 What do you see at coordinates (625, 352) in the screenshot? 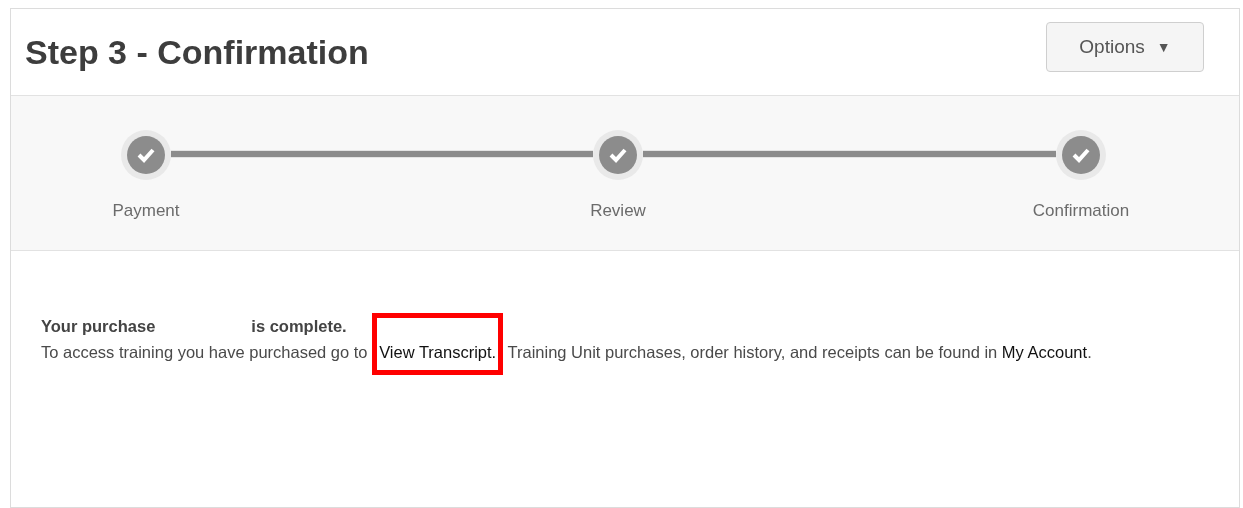
I see `confirmation-message: To access training you have purchased go to View Transcript. Training Unit purchases, order history, and receipts can be found in My Account.` at bounding box center [625, 352].